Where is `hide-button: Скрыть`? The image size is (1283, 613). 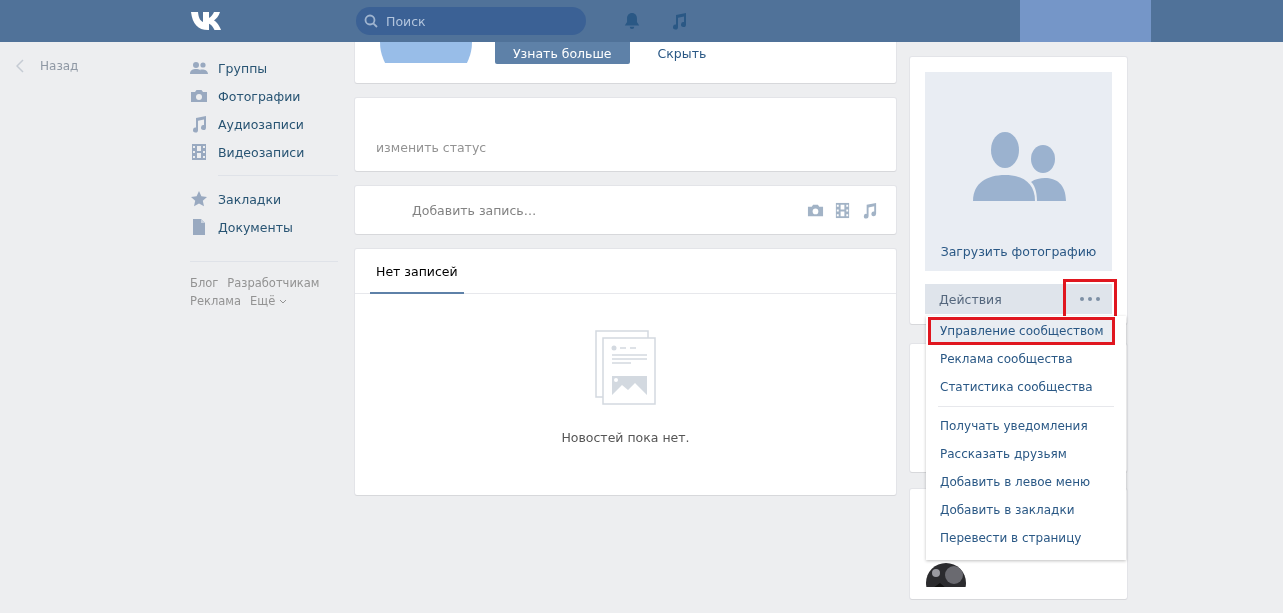 hide-button: Скрыть is located at coordinates (682, 53).